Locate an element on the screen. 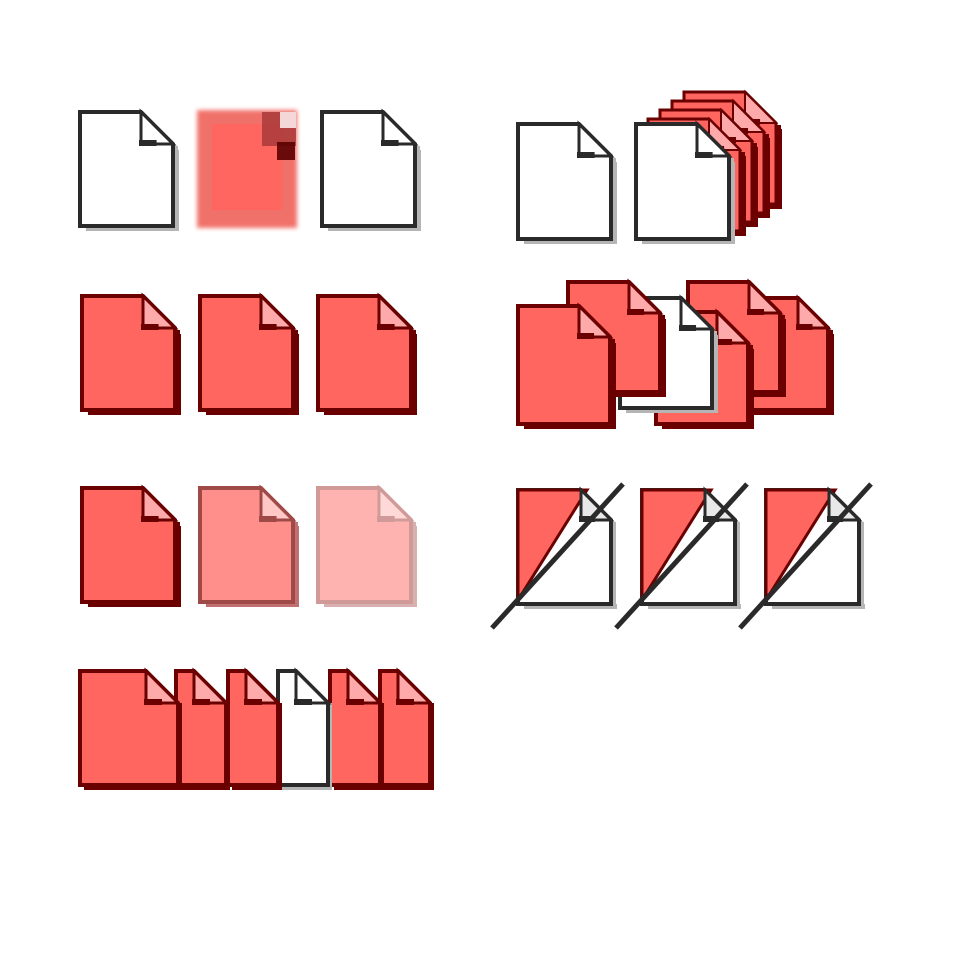 This screenshot has width=960, height=958. document-icons-neutral-row is located at coordinates (249, 169).